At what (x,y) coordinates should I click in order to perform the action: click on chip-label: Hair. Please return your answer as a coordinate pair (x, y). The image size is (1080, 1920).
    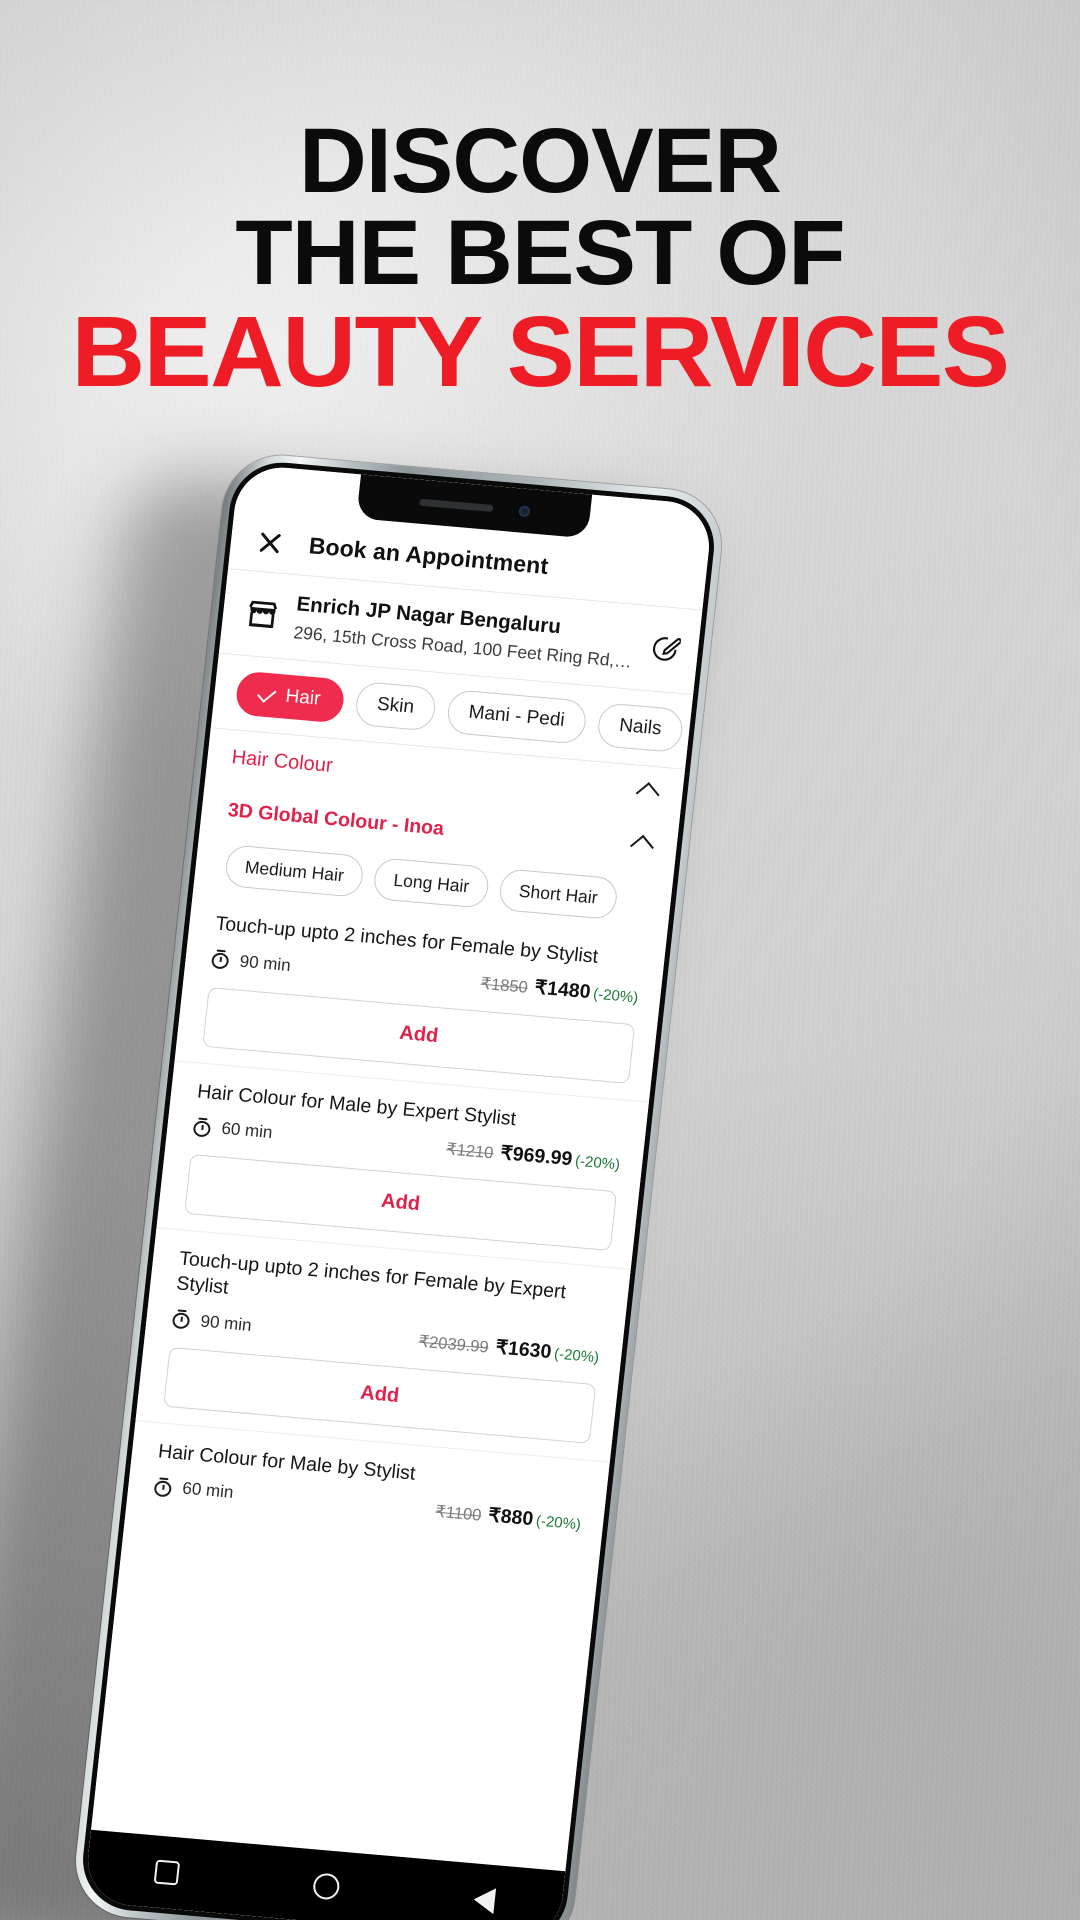
    Looking at the image, I should click on (303, 698).